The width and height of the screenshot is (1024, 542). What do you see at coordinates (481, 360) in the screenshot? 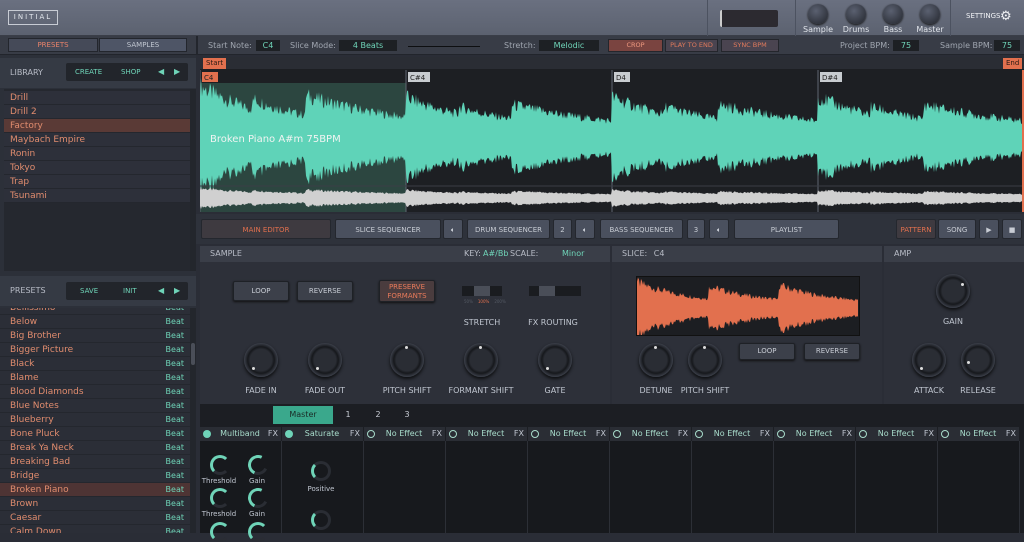
I see `formant-shift-knob` at bounding box center [481, 360].